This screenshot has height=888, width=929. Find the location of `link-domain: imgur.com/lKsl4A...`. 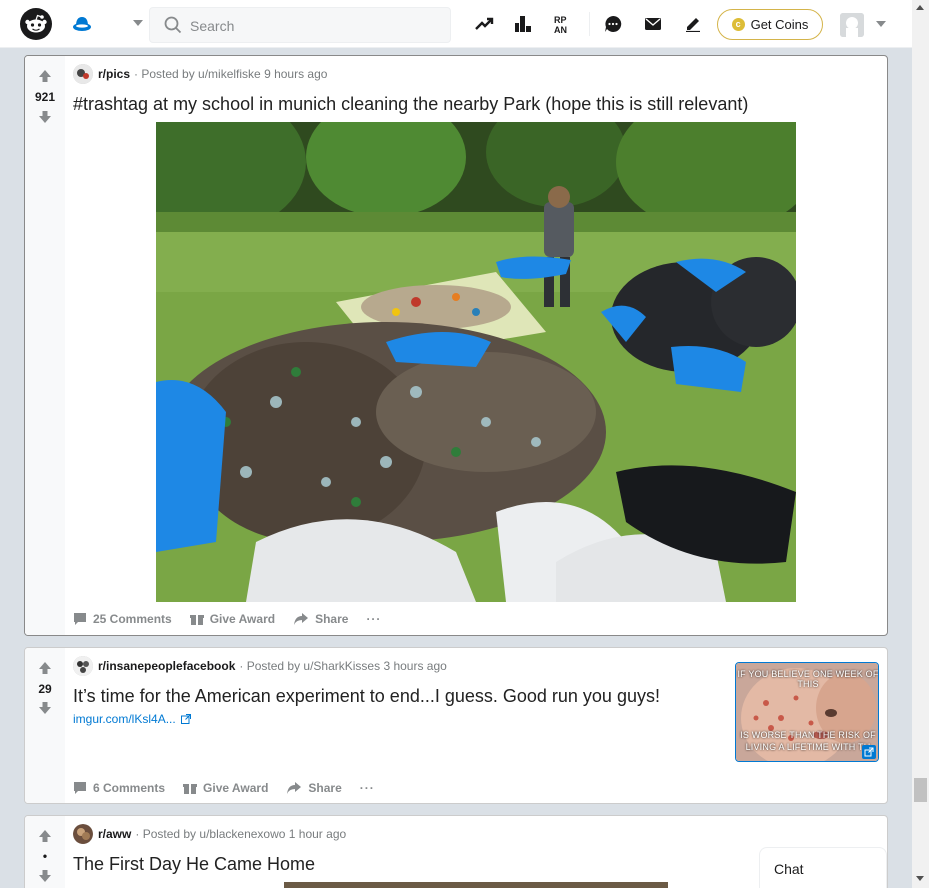

link-domain: imgur.com/lKsl4A... is located at coordinates (124, 719).